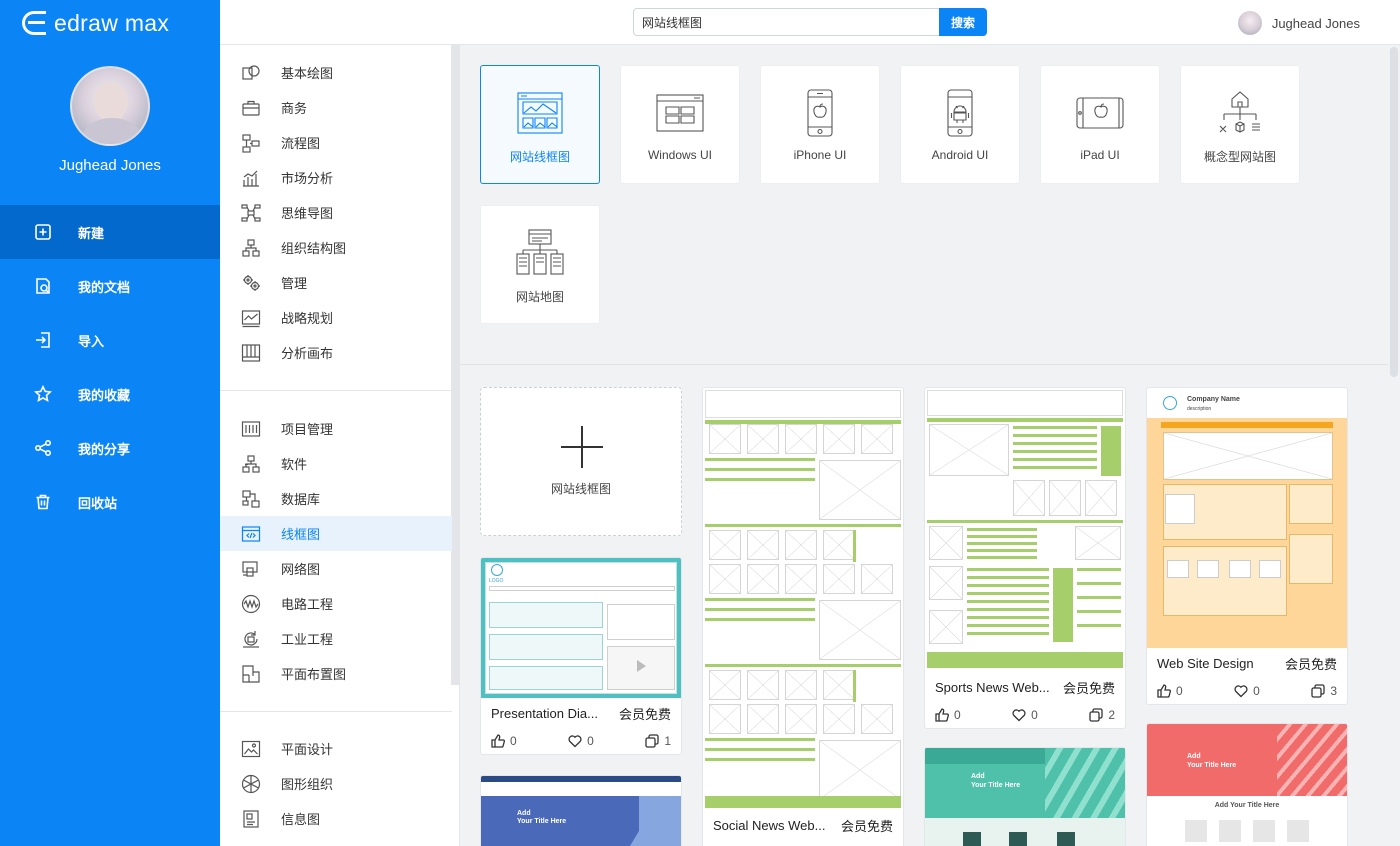 Image resolution: width=1400 pixels, height=846 pixels. I want to click on category-scrollbar, so click(455, 365).